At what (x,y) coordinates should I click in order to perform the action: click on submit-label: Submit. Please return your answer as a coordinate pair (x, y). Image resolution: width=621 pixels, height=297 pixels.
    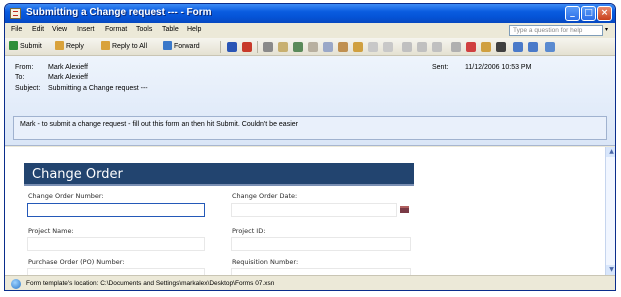
    Looking at the image, I should click on (31, 46).